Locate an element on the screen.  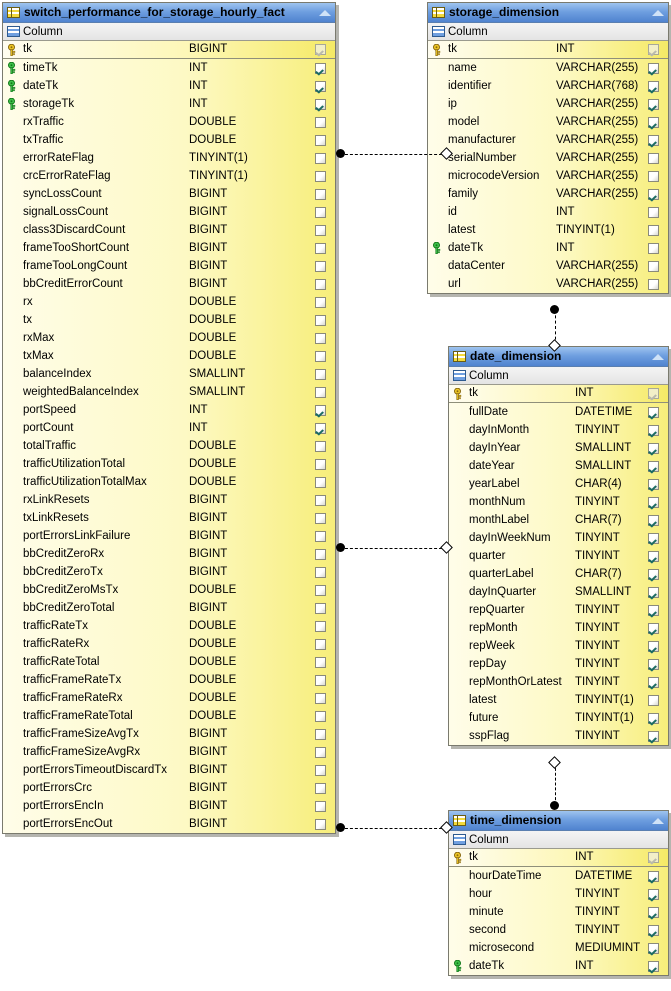
column-row: bbCreditErrorCount BIGINT is located at coordinates (169, 284).